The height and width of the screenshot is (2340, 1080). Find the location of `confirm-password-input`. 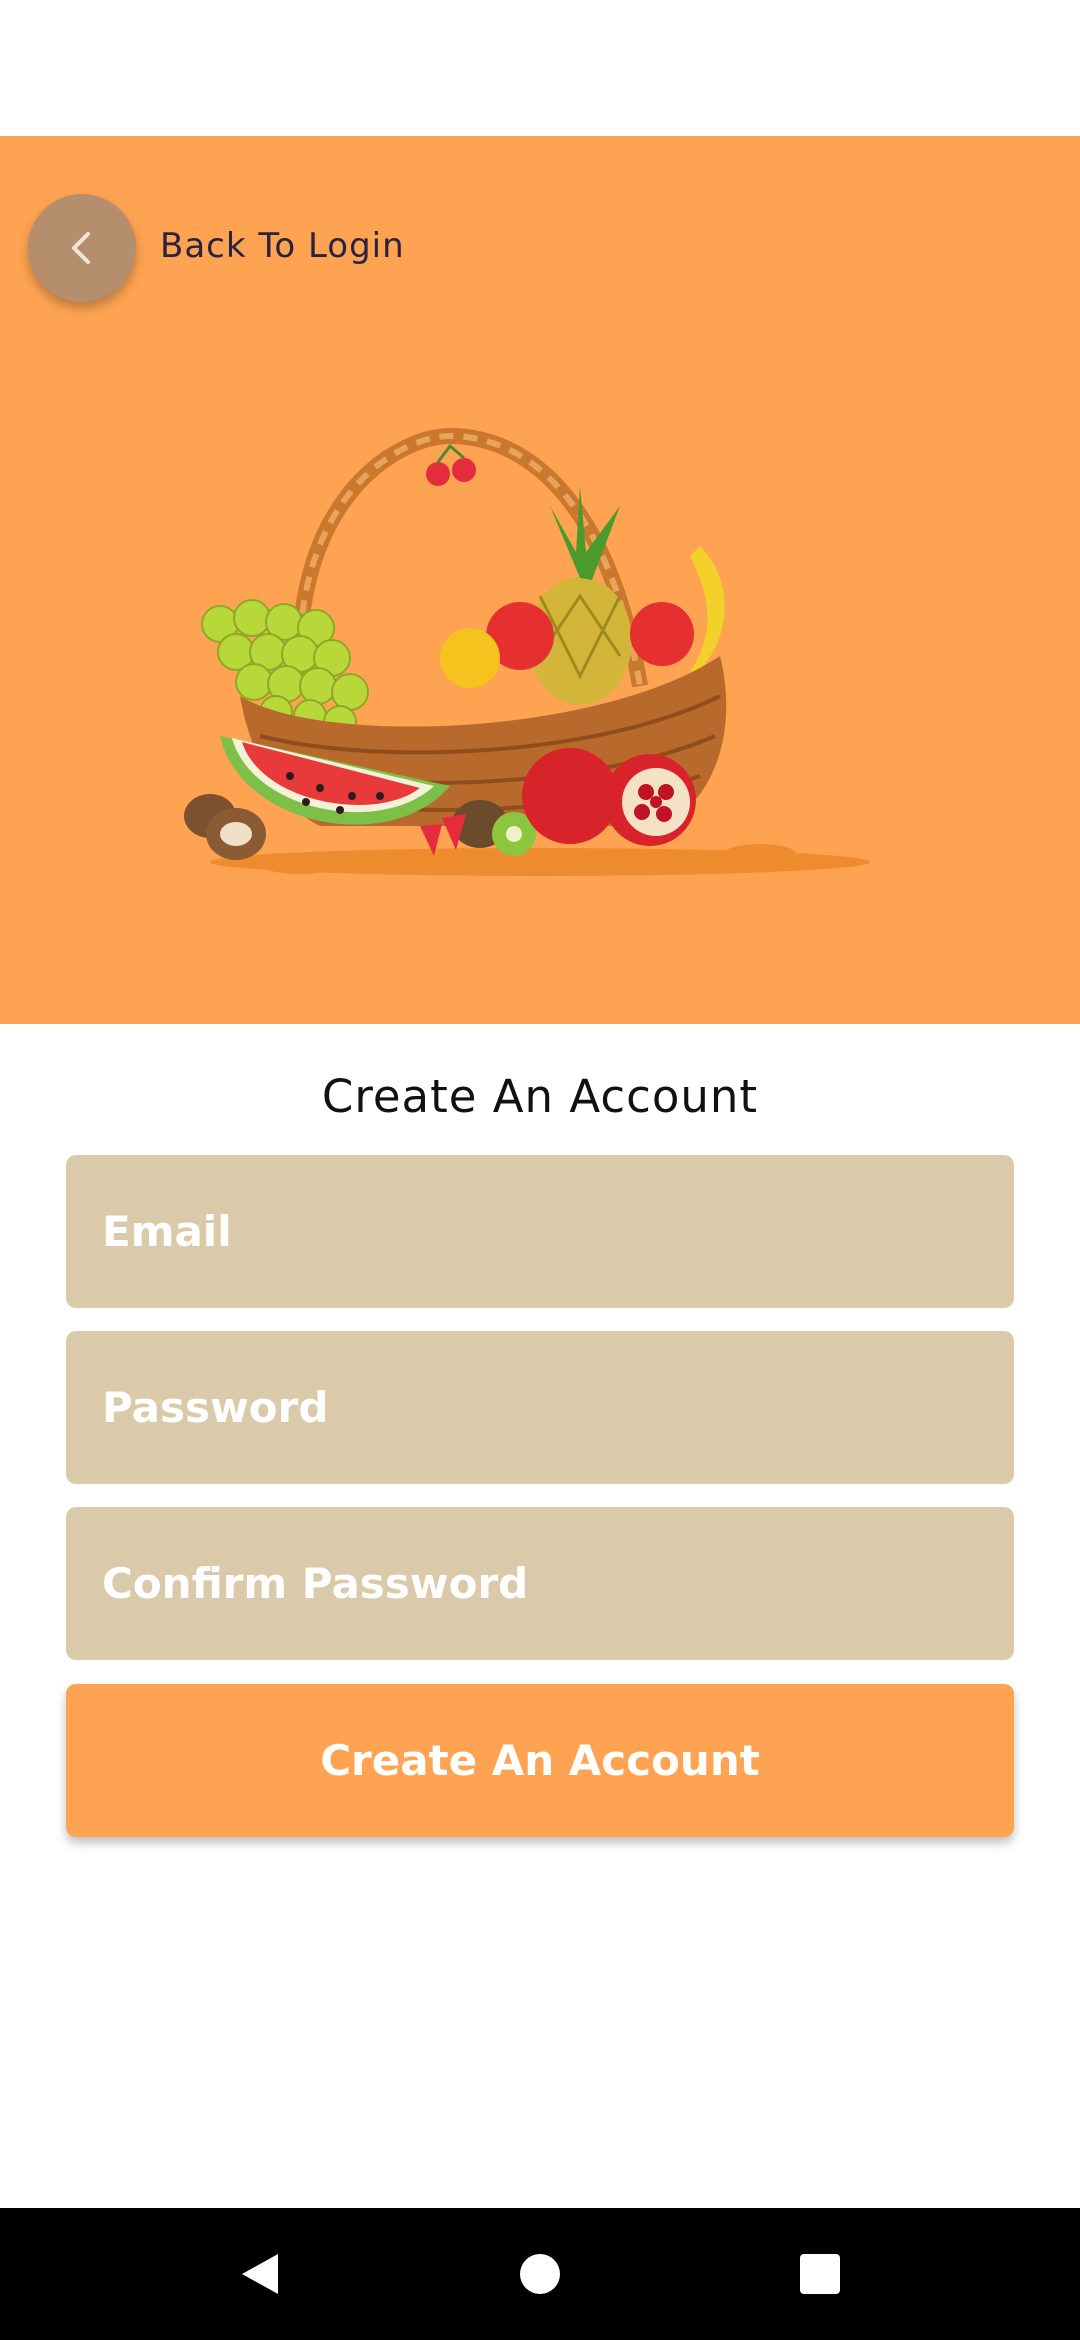

confirm-password-input is located at coordinates (557, 1583).